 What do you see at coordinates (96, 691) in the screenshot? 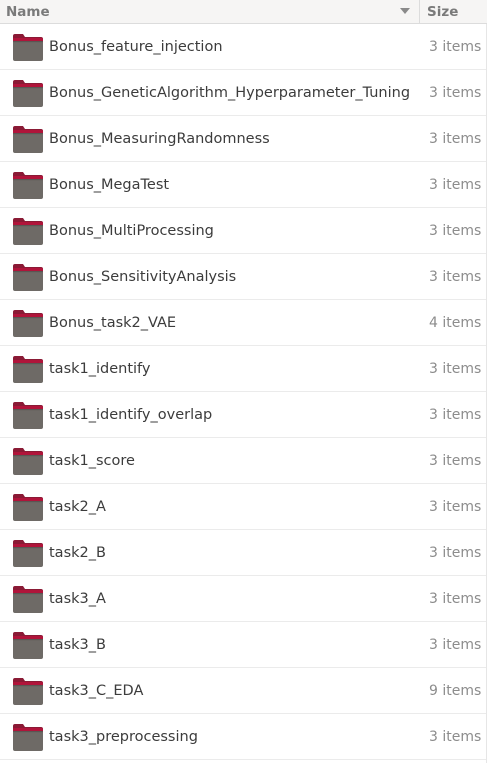
I see `folder-name: task3_C_EDA` at bounding box center [96, 691].